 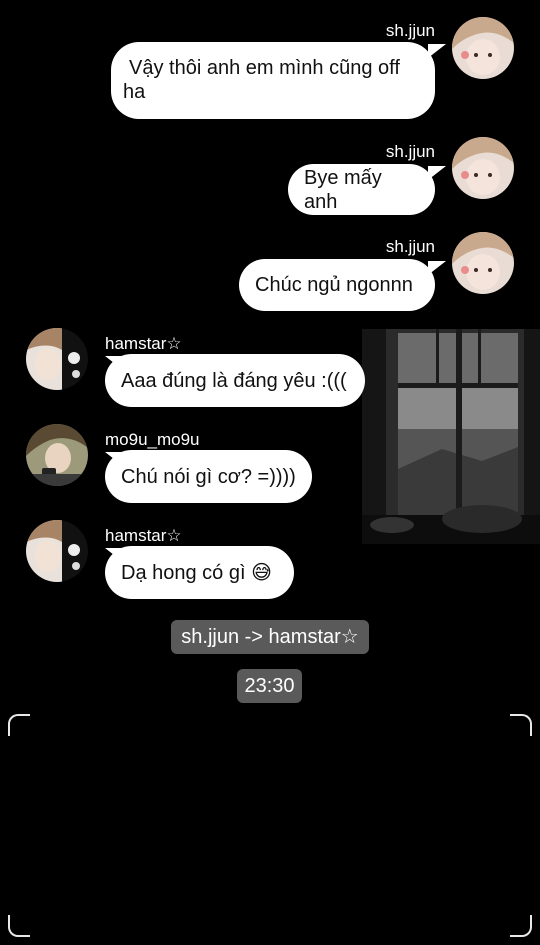 I want to click on message-bubble: Bye mấy anh, so click(x=361, y=189).